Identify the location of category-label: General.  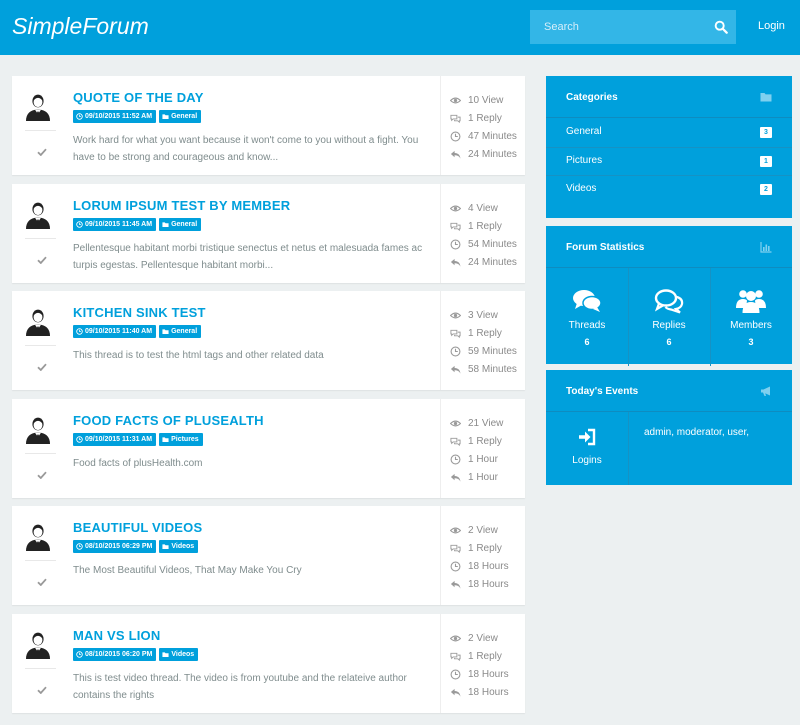
(584, 131).